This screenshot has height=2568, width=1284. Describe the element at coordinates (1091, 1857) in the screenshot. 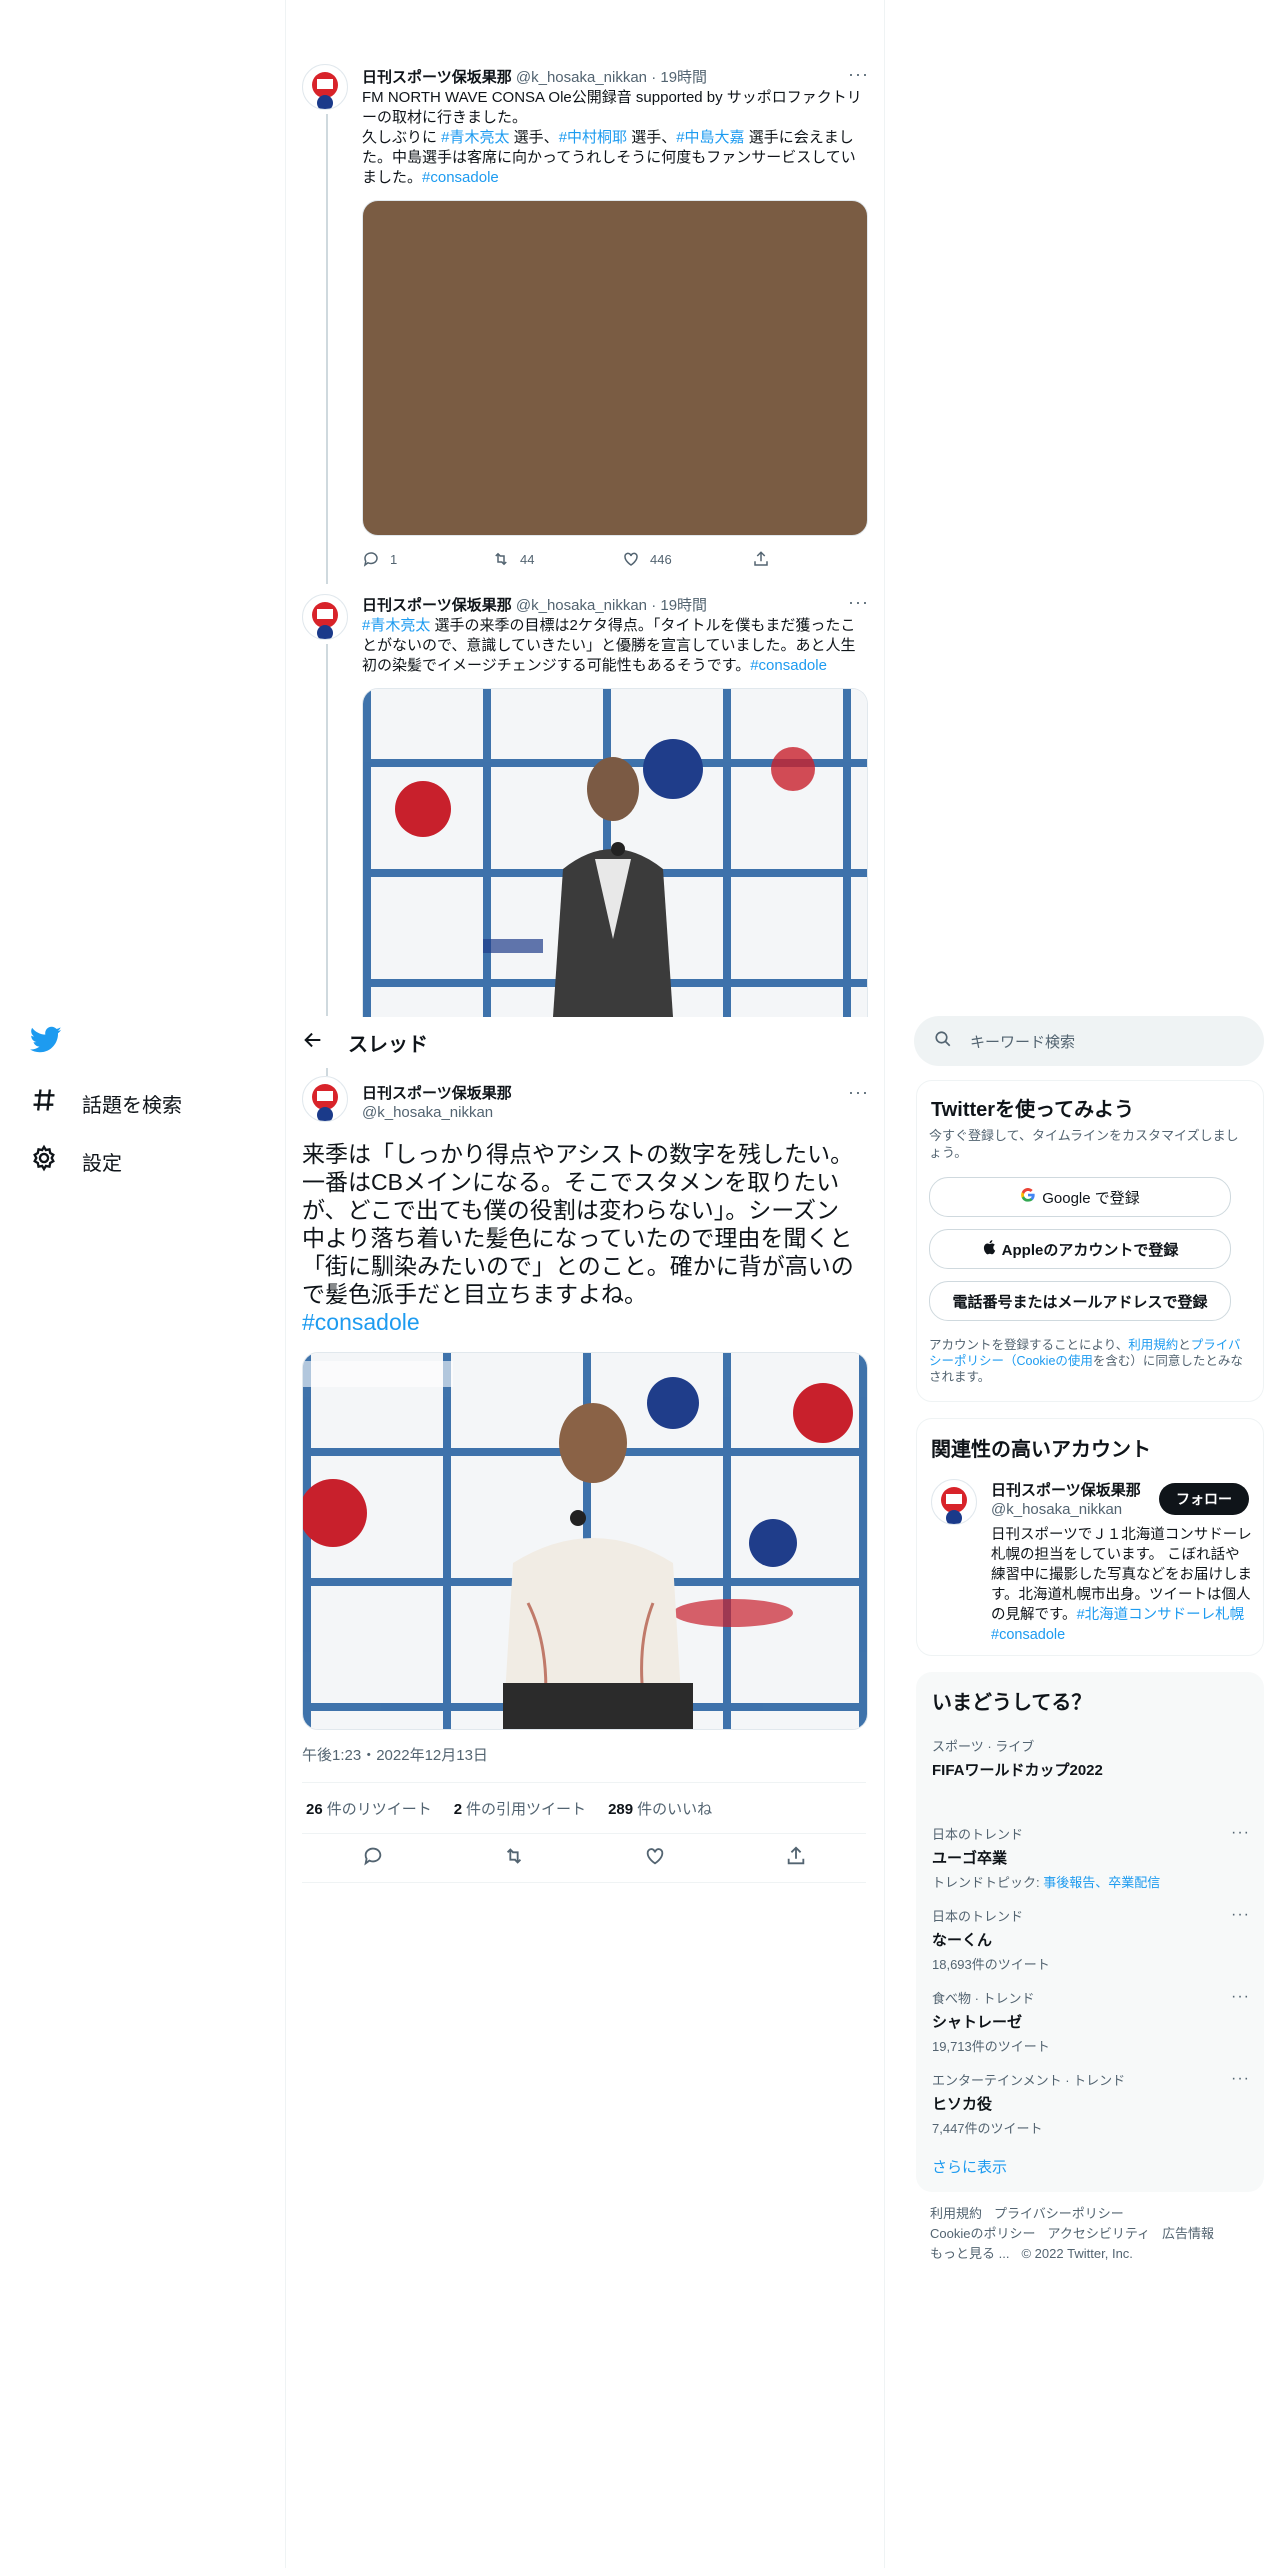

I see `trend-item: 日本のトレンド ··· ユーゴ卒業 トレンドトピック: 事後報告、卒業配信` at that location.